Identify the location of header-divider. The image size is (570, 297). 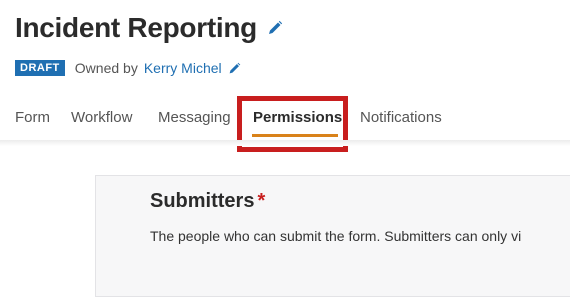
(285, 143).